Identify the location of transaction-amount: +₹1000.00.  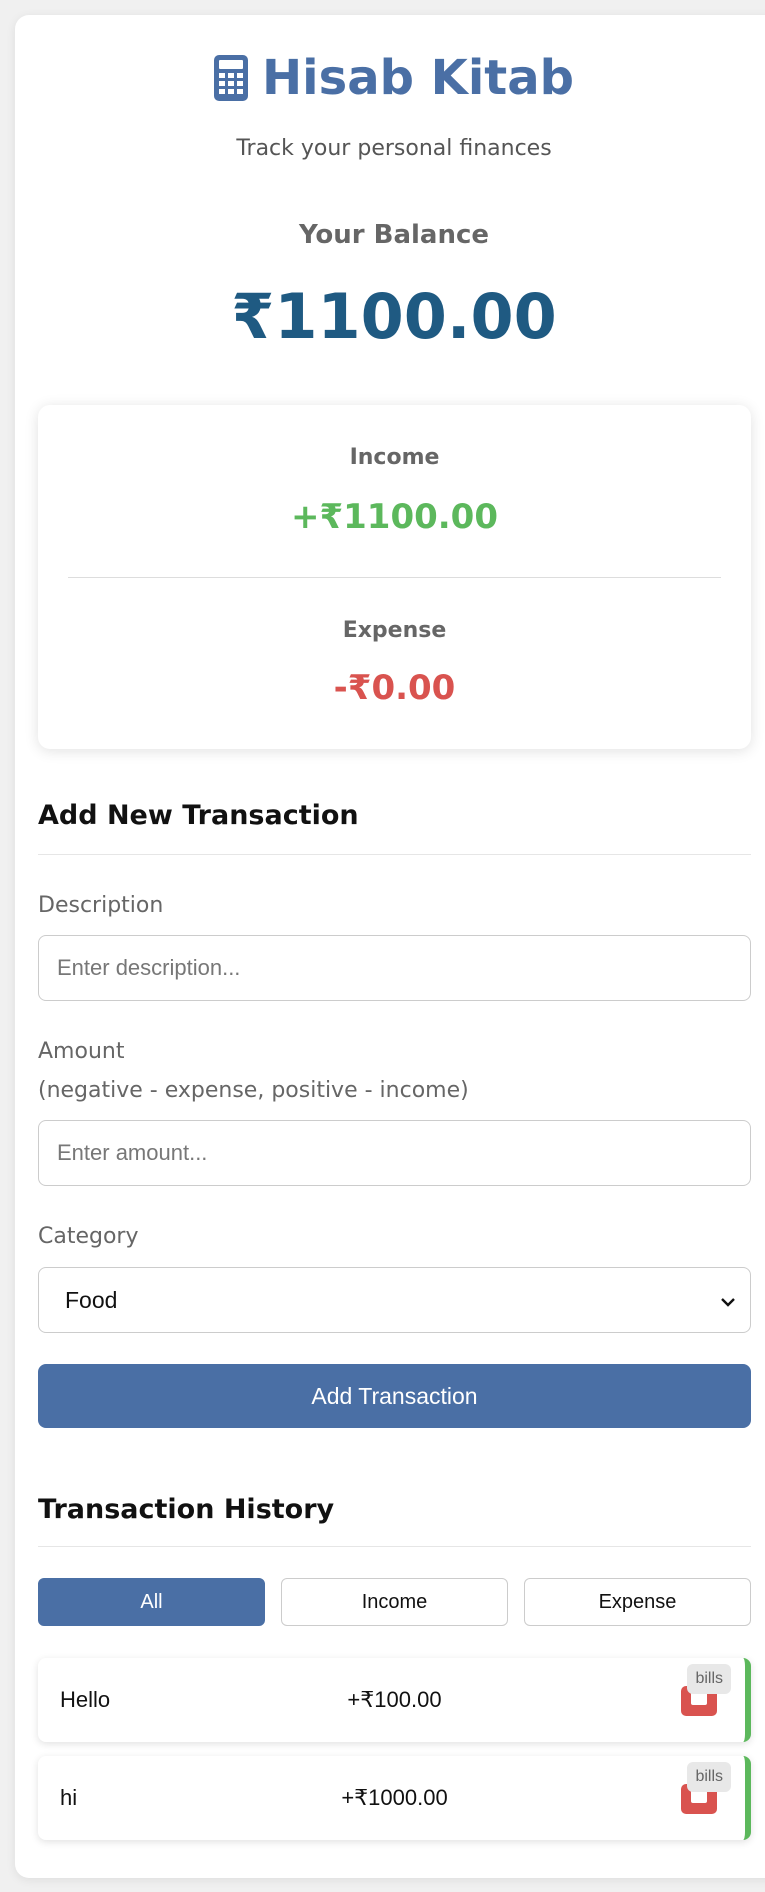
(394, 1797).